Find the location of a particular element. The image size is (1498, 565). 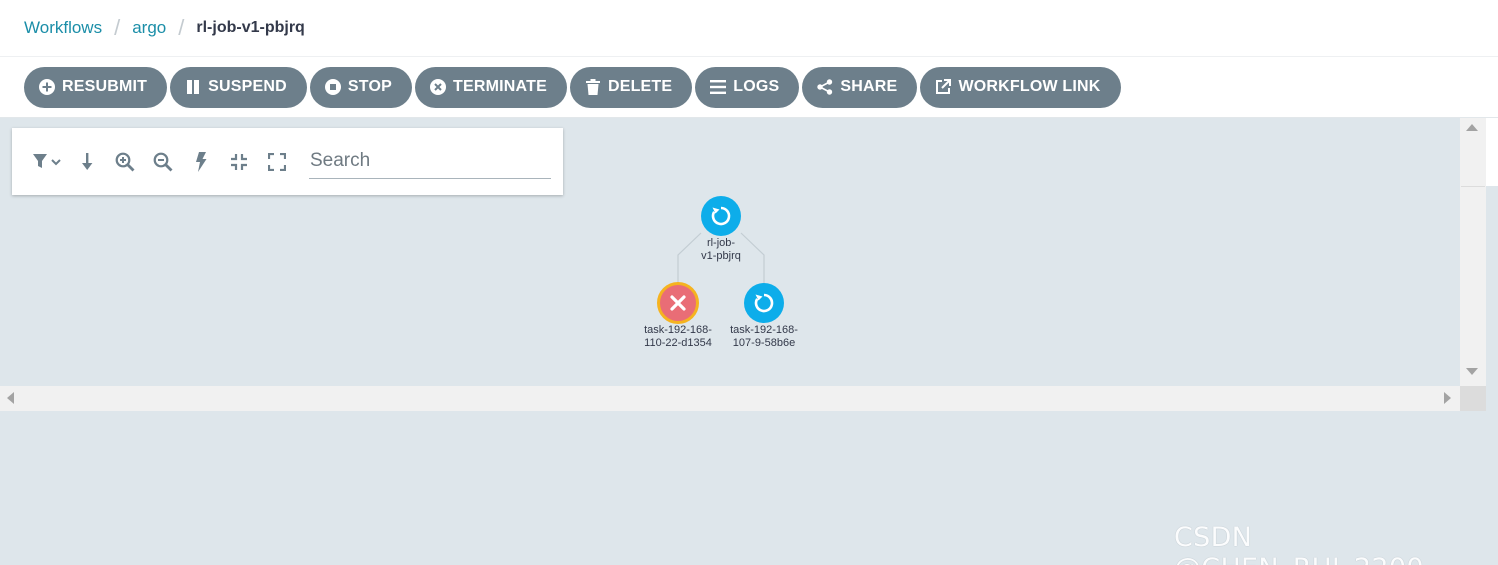

stop-label: STOP is located at coordinates (369, 86).